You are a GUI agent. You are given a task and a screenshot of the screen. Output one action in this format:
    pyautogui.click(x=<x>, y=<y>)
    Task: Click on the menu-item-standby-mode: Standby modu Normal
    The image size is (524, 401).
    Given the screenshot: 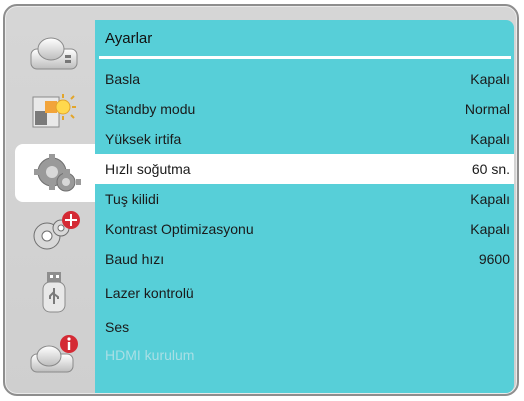 What is the action you would take?
    pyautogui.click(x=304, y=109)
    